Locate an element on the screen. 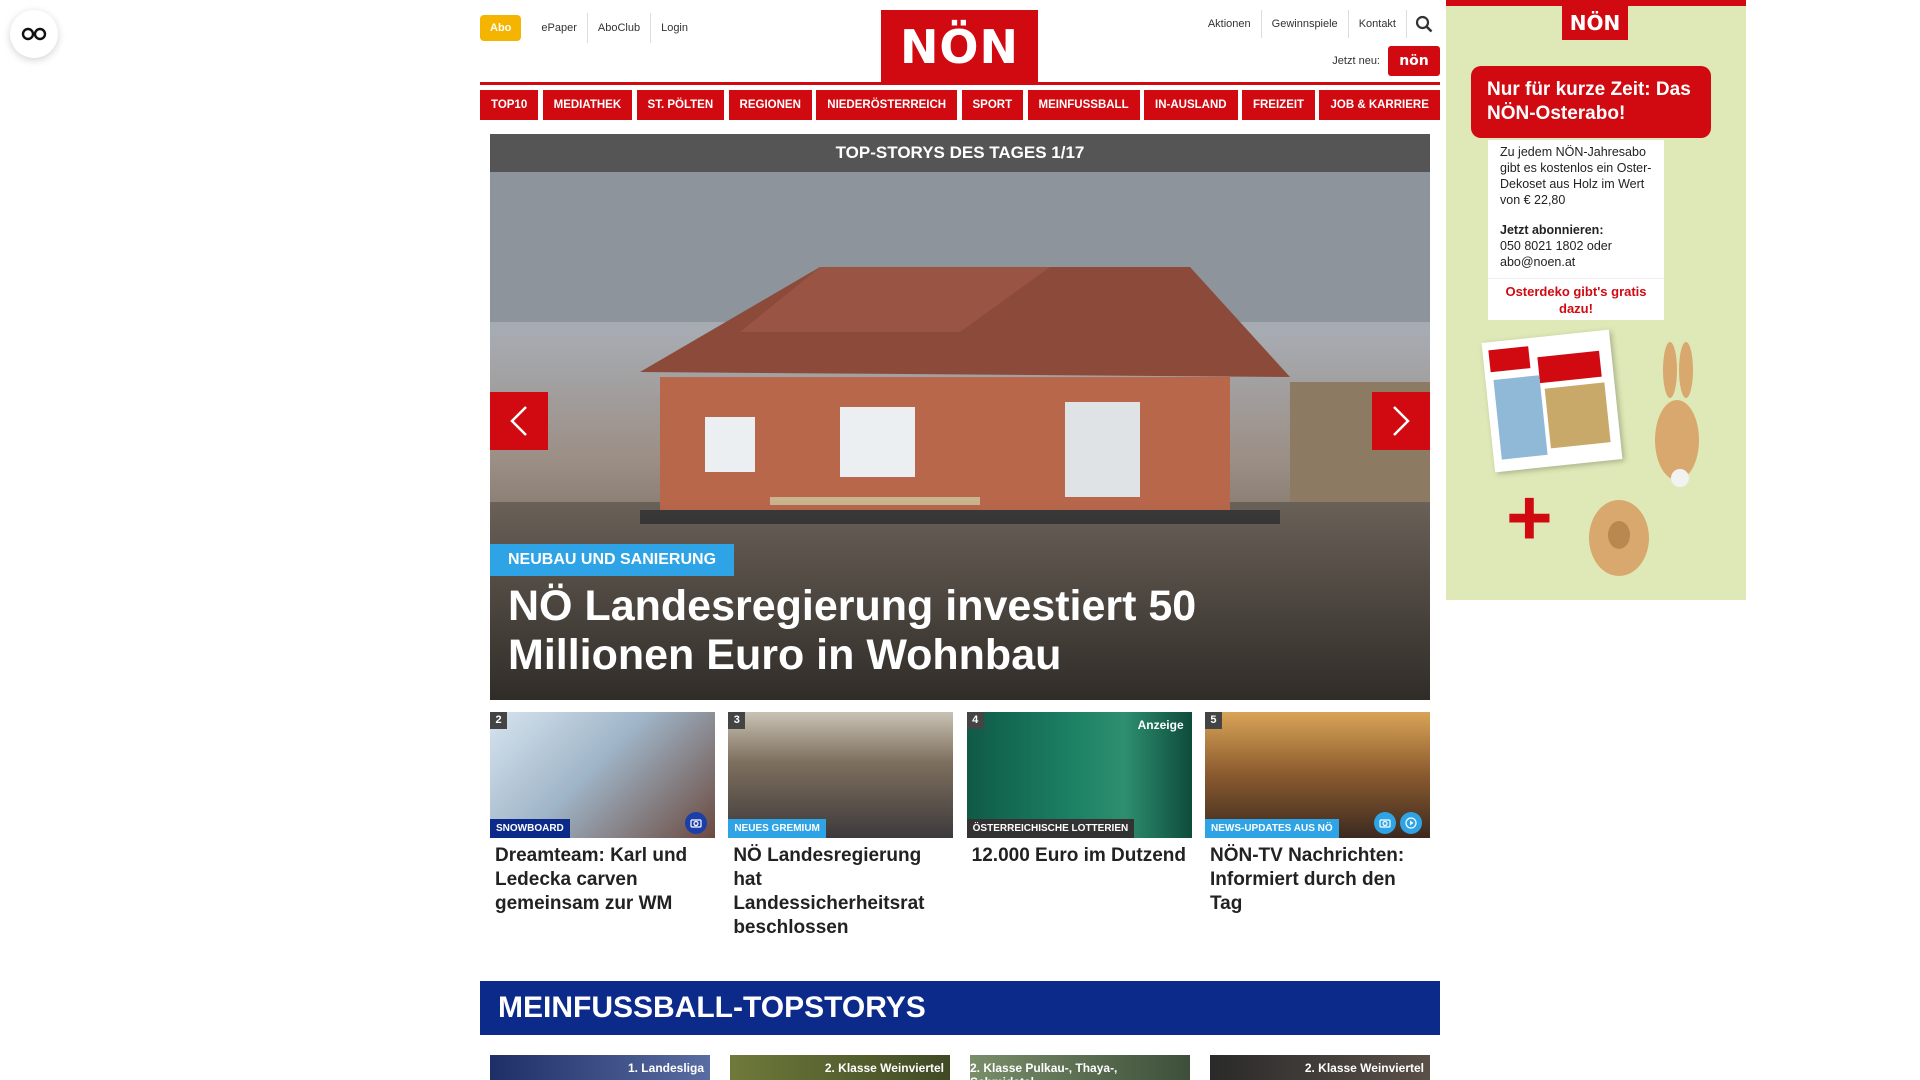  aktionen-link: Aktionen is located at coordinates (1229, 24).